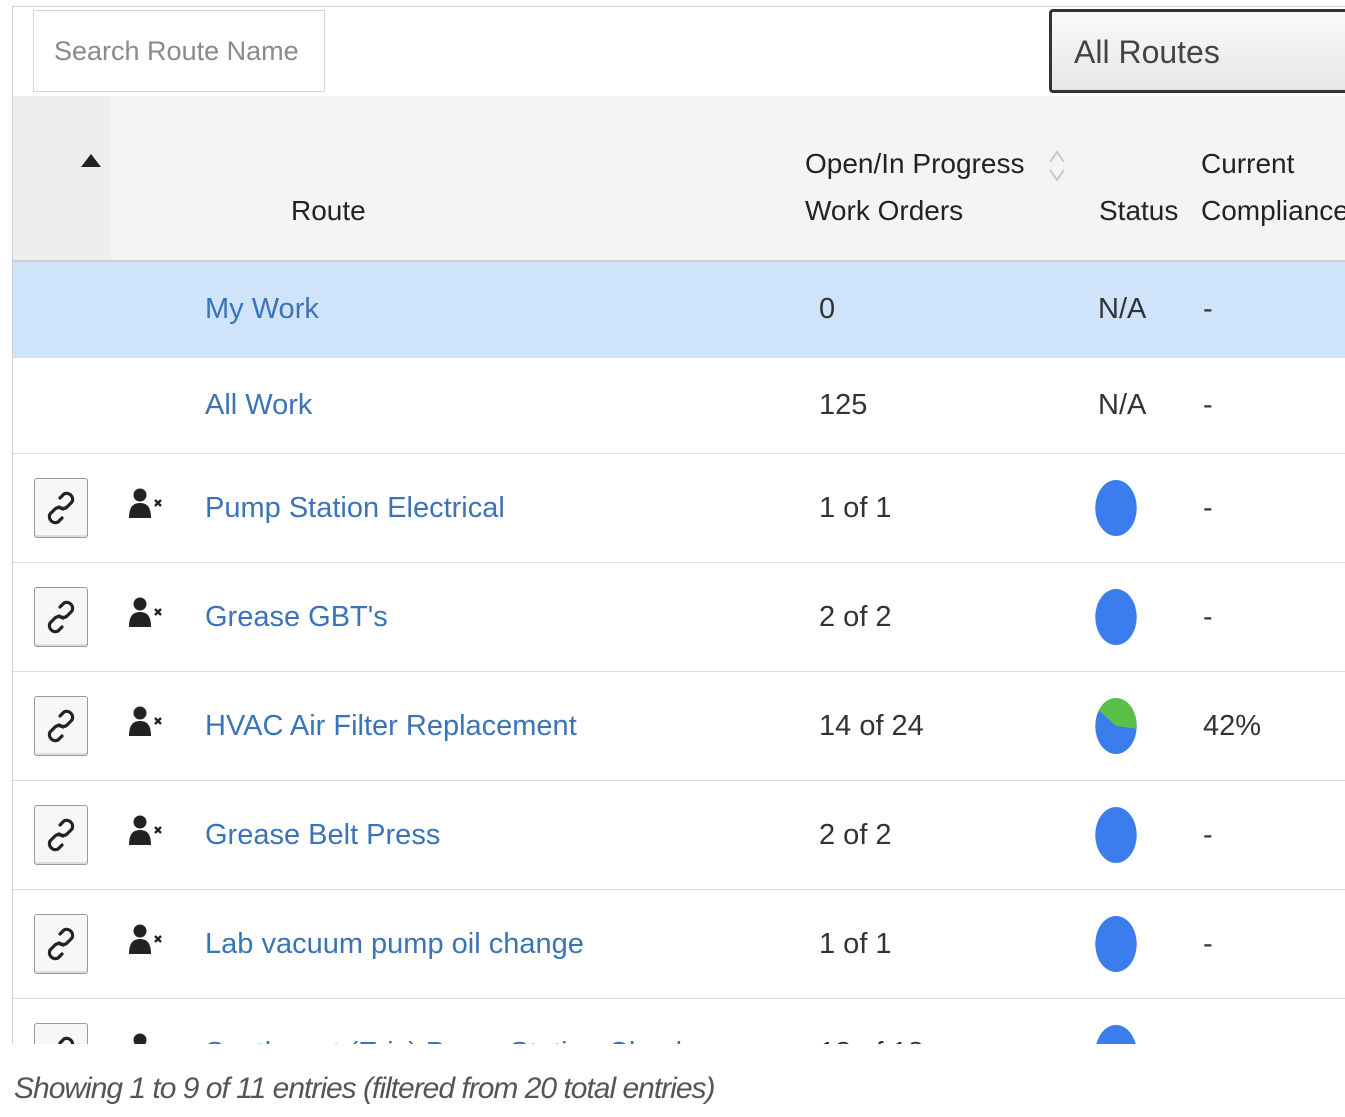 This screenshot has width=1345, height=1117. I want to click on column-header-route: Route, so click(579, 179).